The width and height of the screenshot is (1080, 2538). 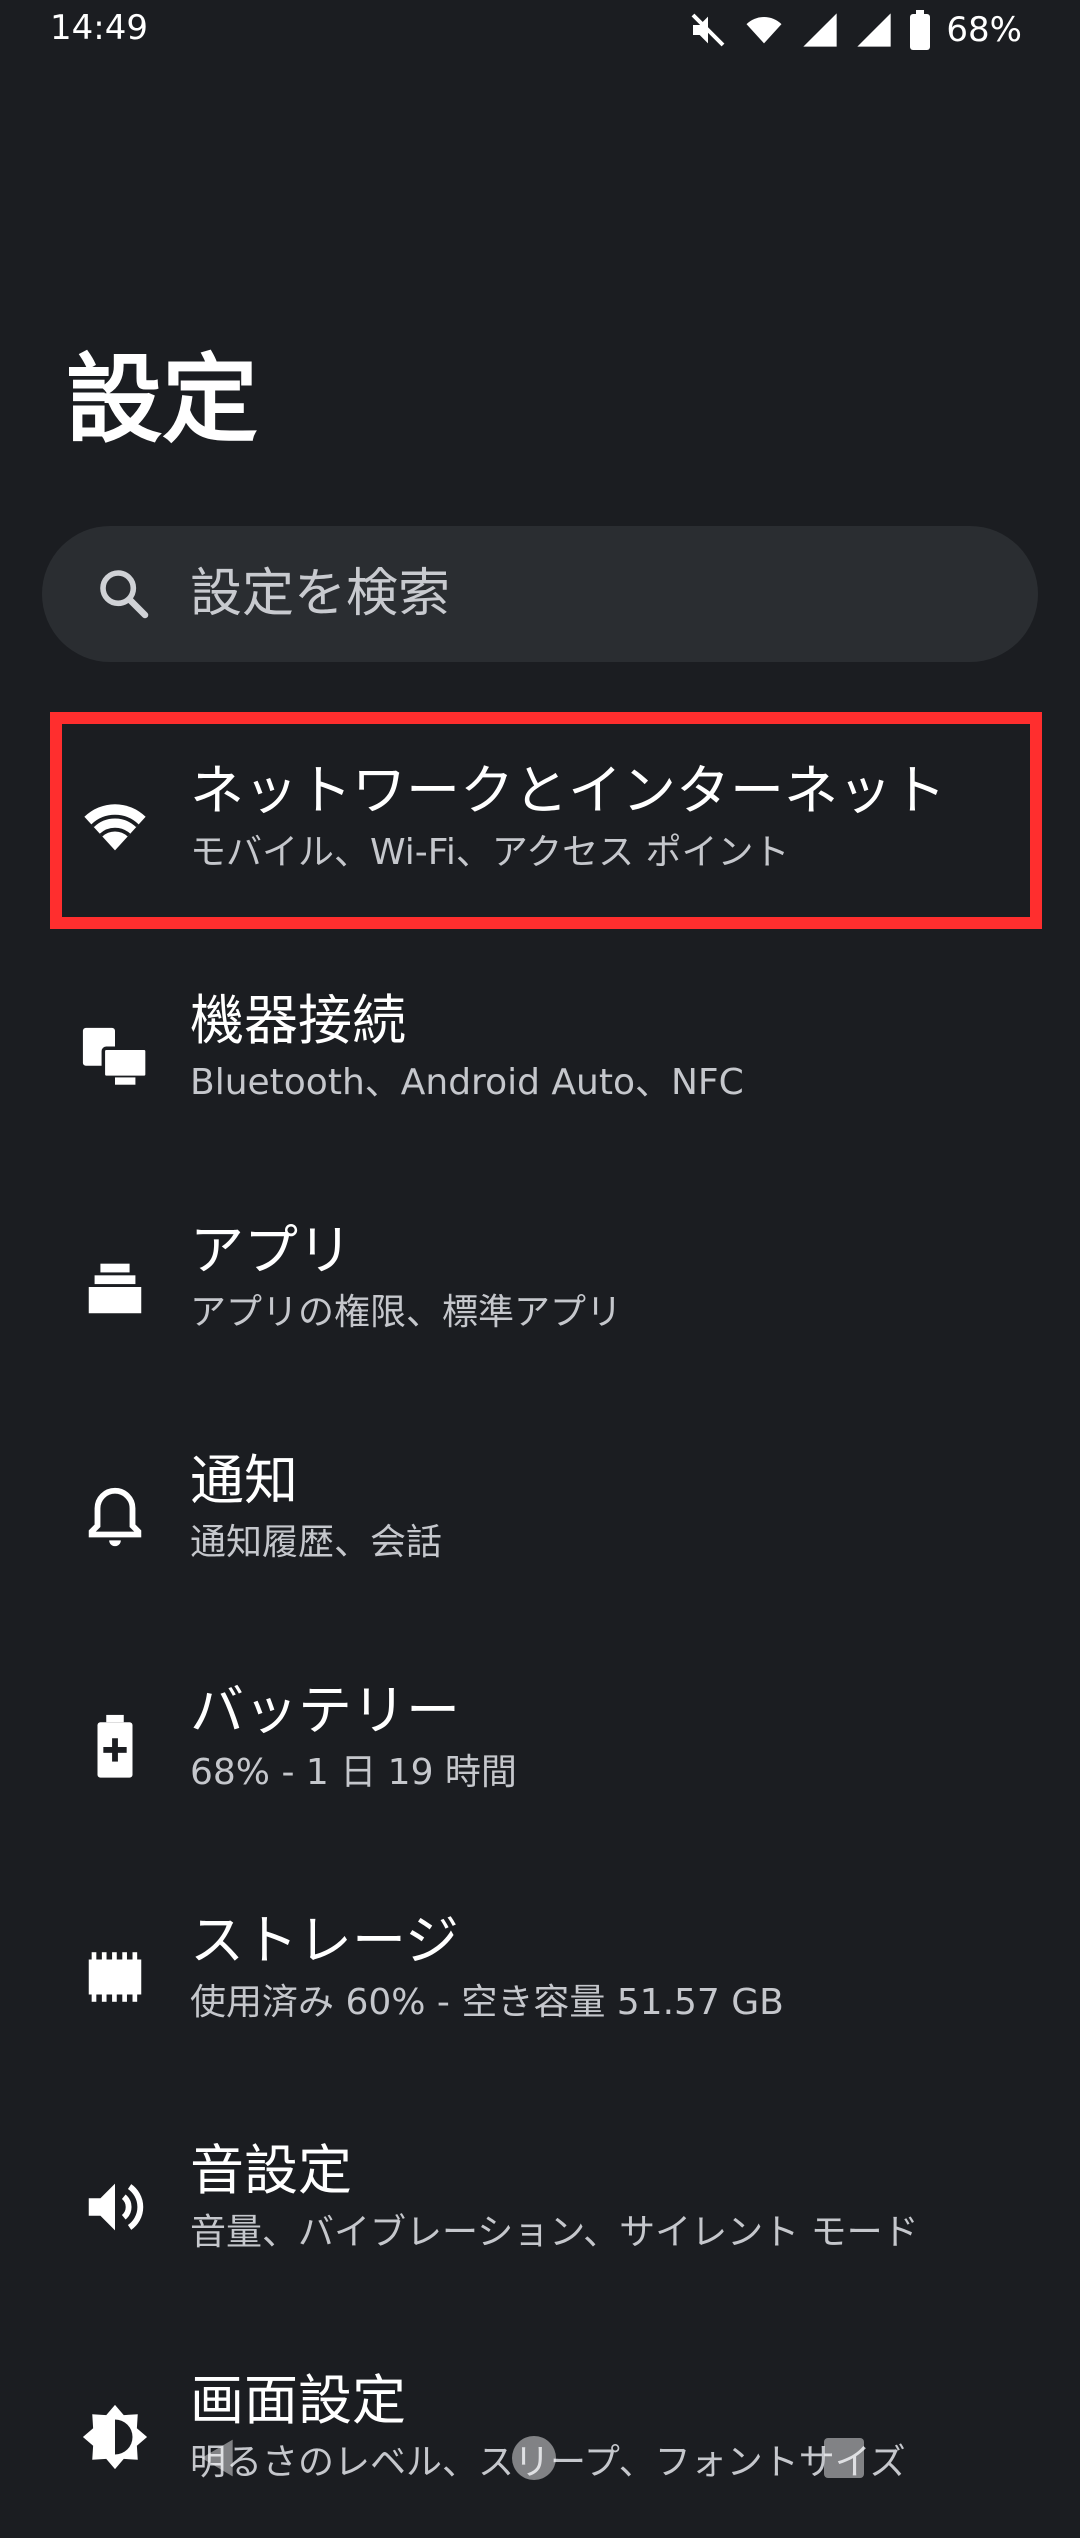 What do you see at coordinates (546, 820) in the screenshot?
I see `highlight-box` at bounding box center [546, 820].